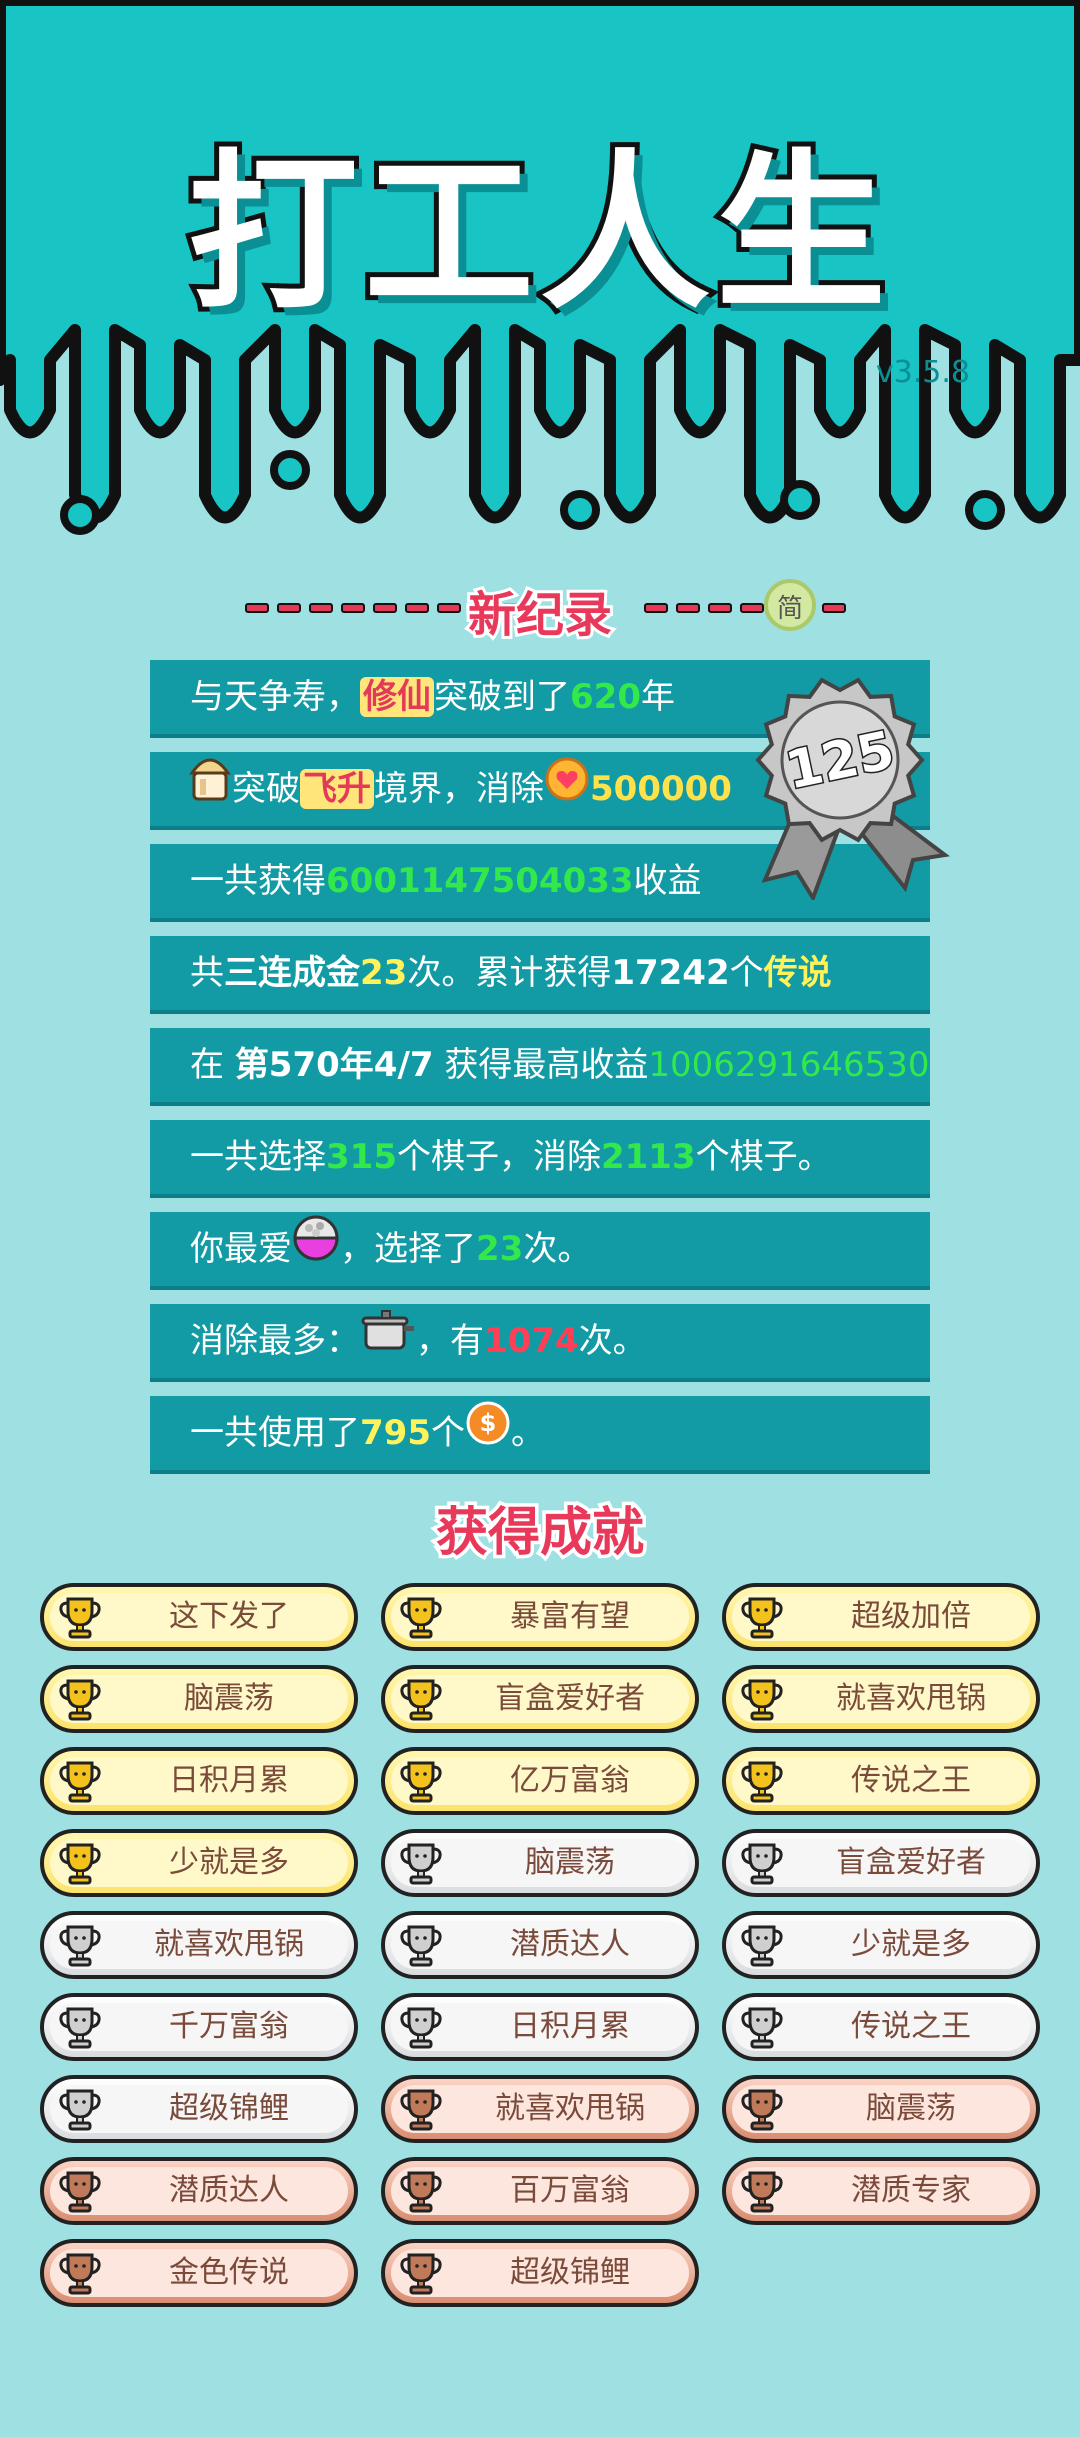 This screenshot has height=2437, width=1080. What do you see at coordinates (570, 1944) in the screenshot?
I see `achievement-label: 潜质达人` at bounding box center [570, 1944].